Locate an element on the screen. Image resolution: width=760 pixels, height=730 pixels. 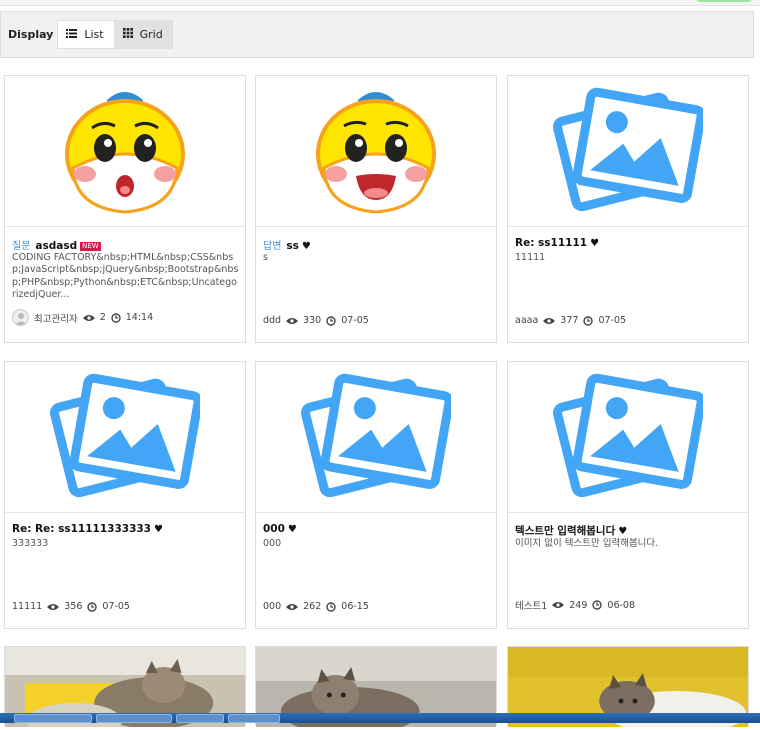
post-author: 테스트1 is located at coordinates (531, 605).